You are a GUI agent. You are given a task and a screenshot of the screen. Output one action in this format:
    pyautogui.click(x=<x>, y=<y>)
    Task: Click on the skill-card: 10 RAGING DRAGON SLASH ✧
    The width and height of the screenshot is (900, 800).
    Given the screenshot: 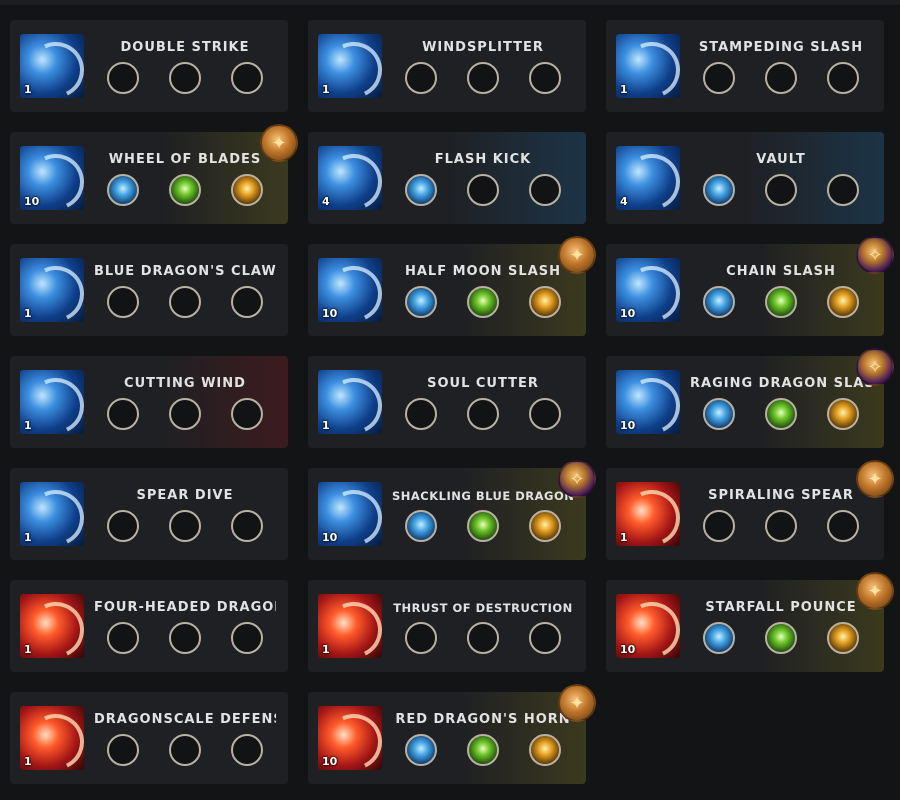 What is the action you would take?
    pyautogui.click(x=750, y=398)
    